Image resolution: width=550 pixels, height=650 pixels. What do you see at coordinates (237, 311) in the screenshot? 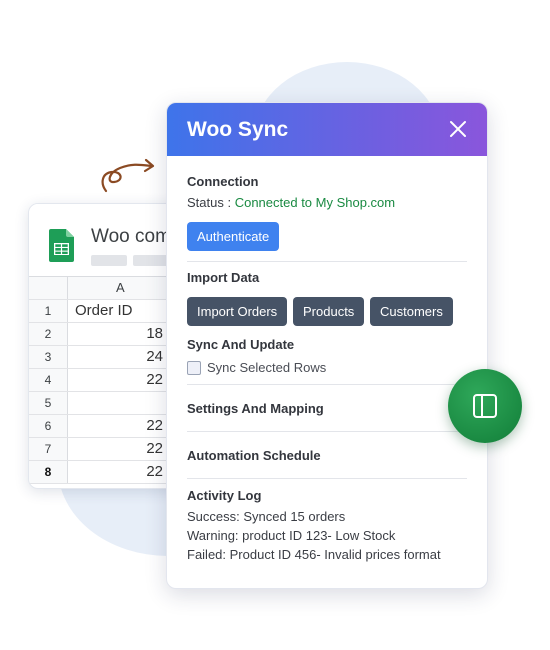
I see `import-orders-button: Import Orders` at bounding box center [237, 311].